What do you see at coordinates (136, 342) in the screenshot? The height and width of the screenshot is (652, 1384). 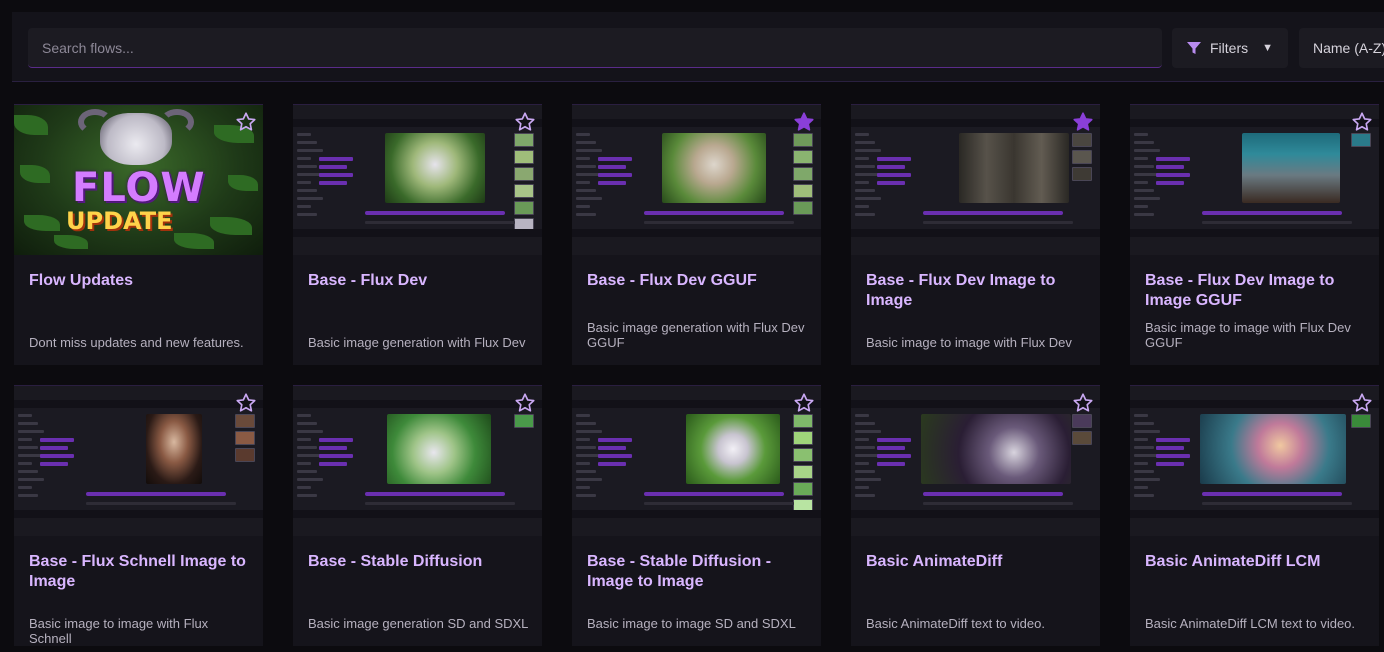 I see `flow-description: Dont miss updates and new features.` at bounding box center [136, 342].